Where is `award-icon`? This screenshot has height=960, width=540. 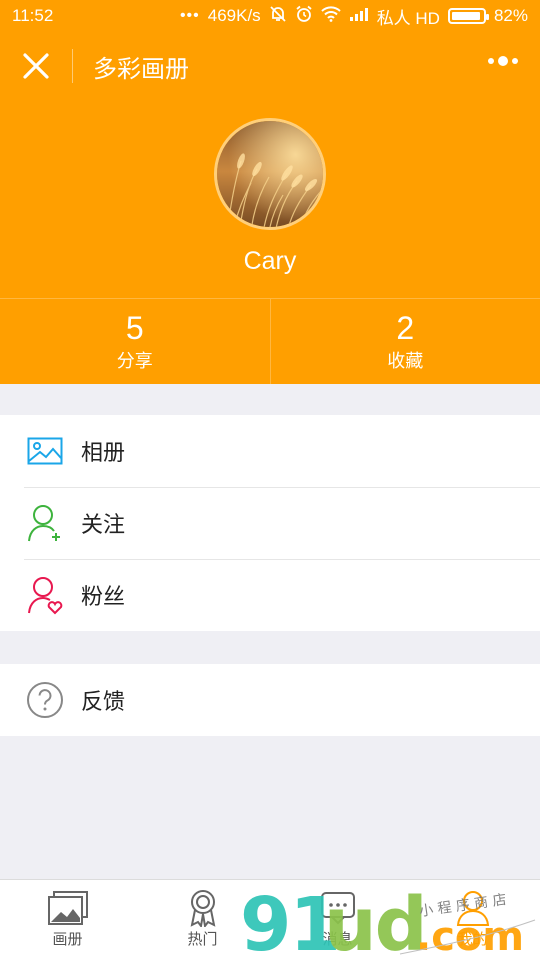 award-icon is located at coordinates (203, 908).